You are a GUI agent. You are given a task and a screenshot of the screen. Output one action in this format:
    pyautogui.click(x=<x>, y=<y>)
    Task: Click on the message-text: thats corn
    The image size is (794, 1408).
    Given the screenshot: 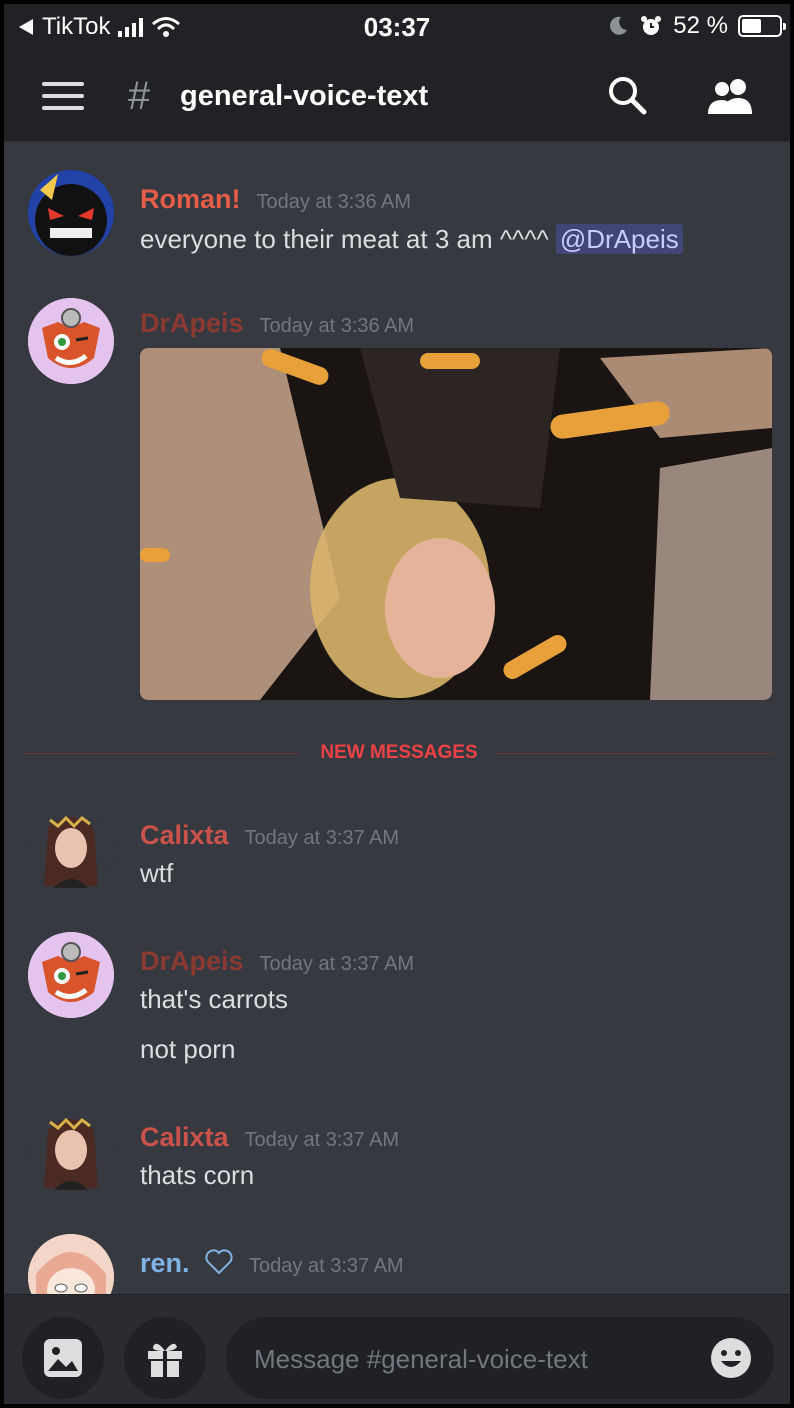 What is the action you would take?
    pyautogui.click(x=197, y=1175)
    